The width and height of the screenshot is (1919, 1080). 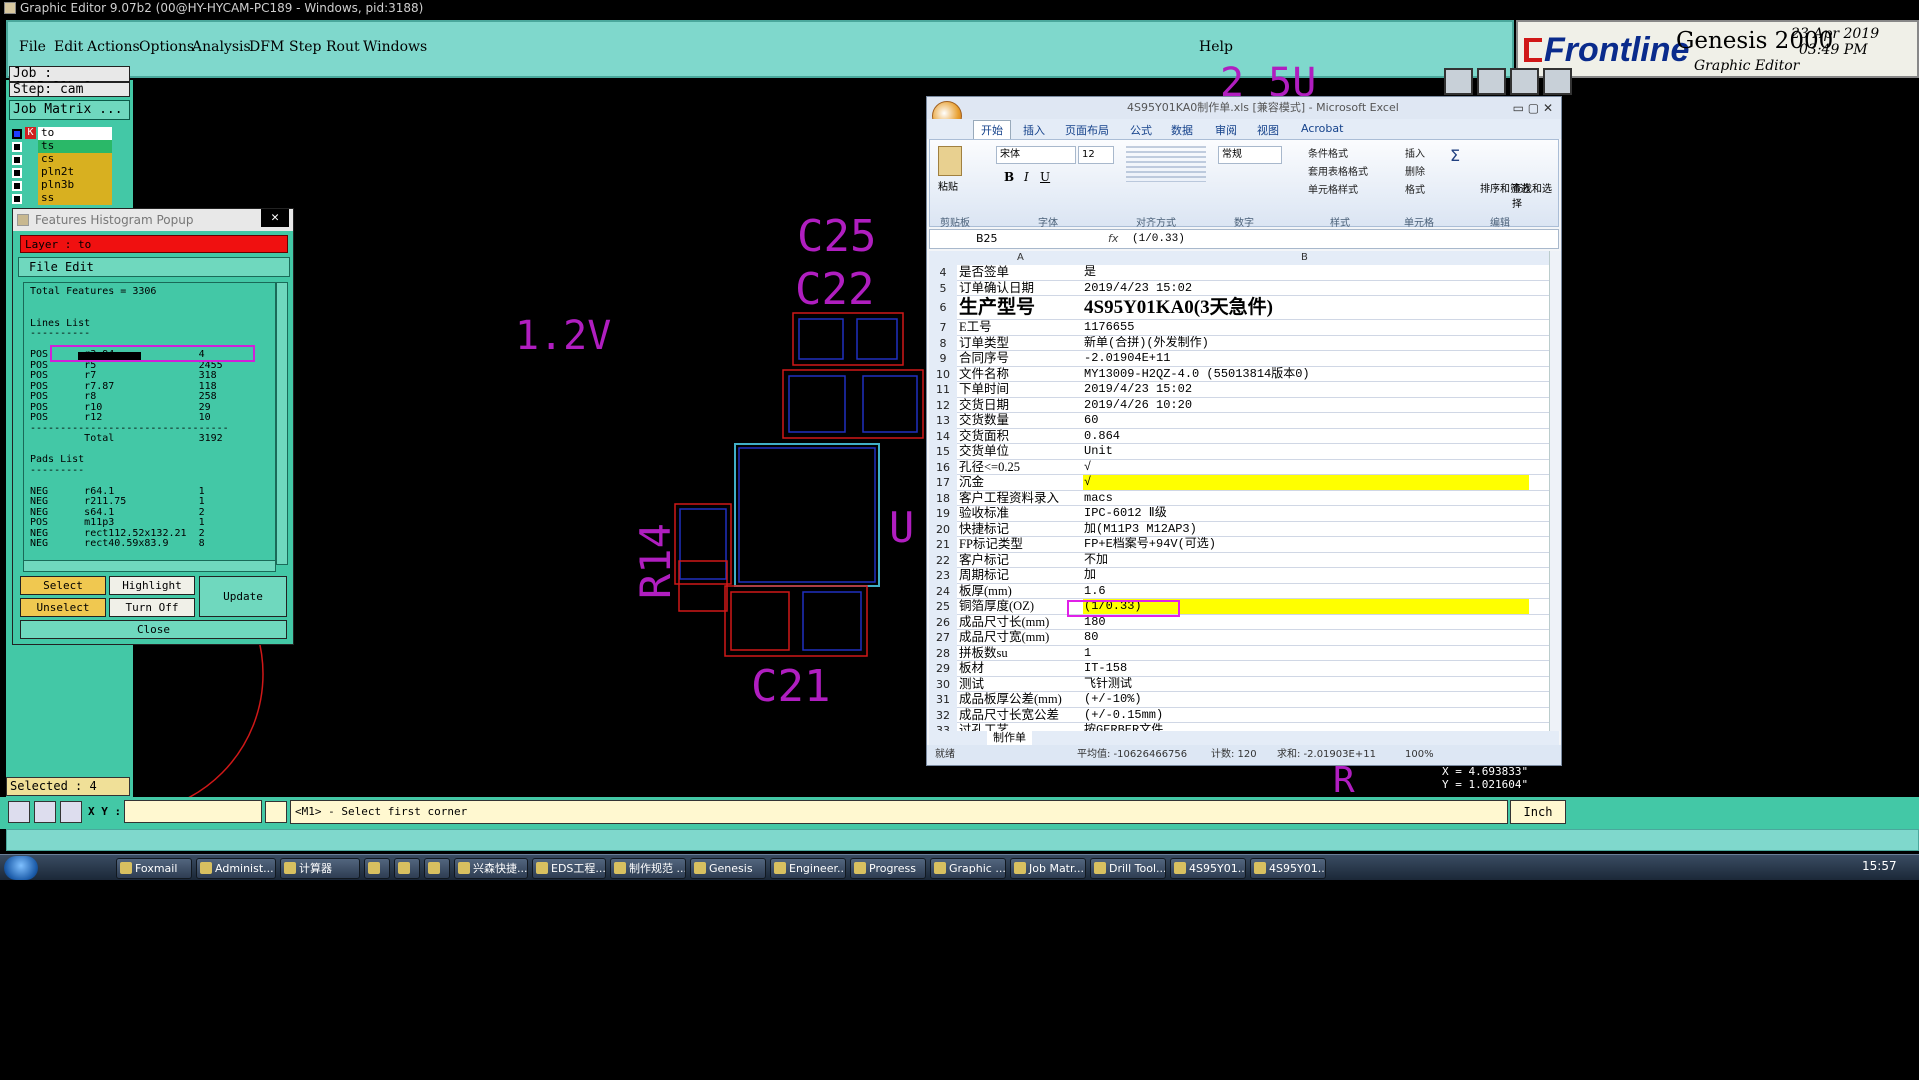 What do you see at coordinates (1239, 560) in the screenshot?
I see `table-row: 22 客户标记 不加` at bounding box center [1239, 560].